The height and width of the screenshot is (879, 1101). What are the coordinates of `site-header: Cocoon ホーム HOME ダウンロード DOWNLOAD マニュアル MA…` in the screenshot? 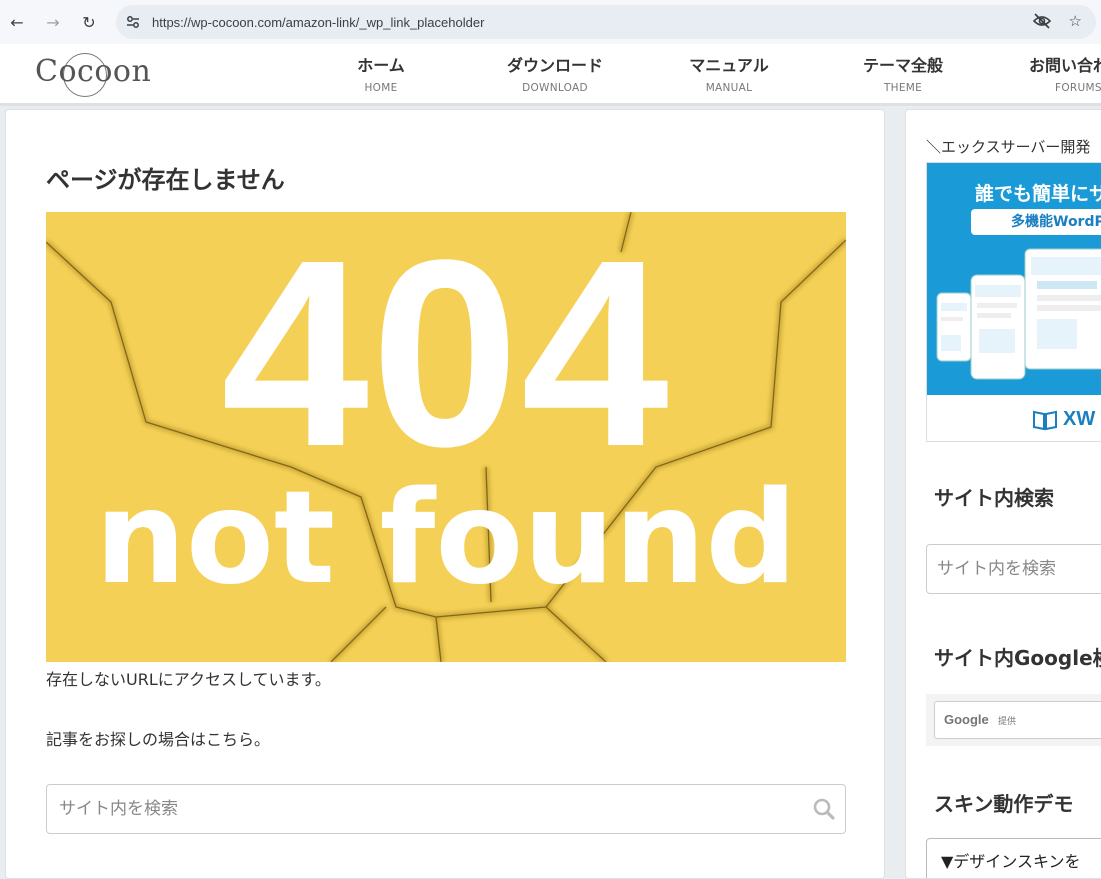 It's located at (550, 75).